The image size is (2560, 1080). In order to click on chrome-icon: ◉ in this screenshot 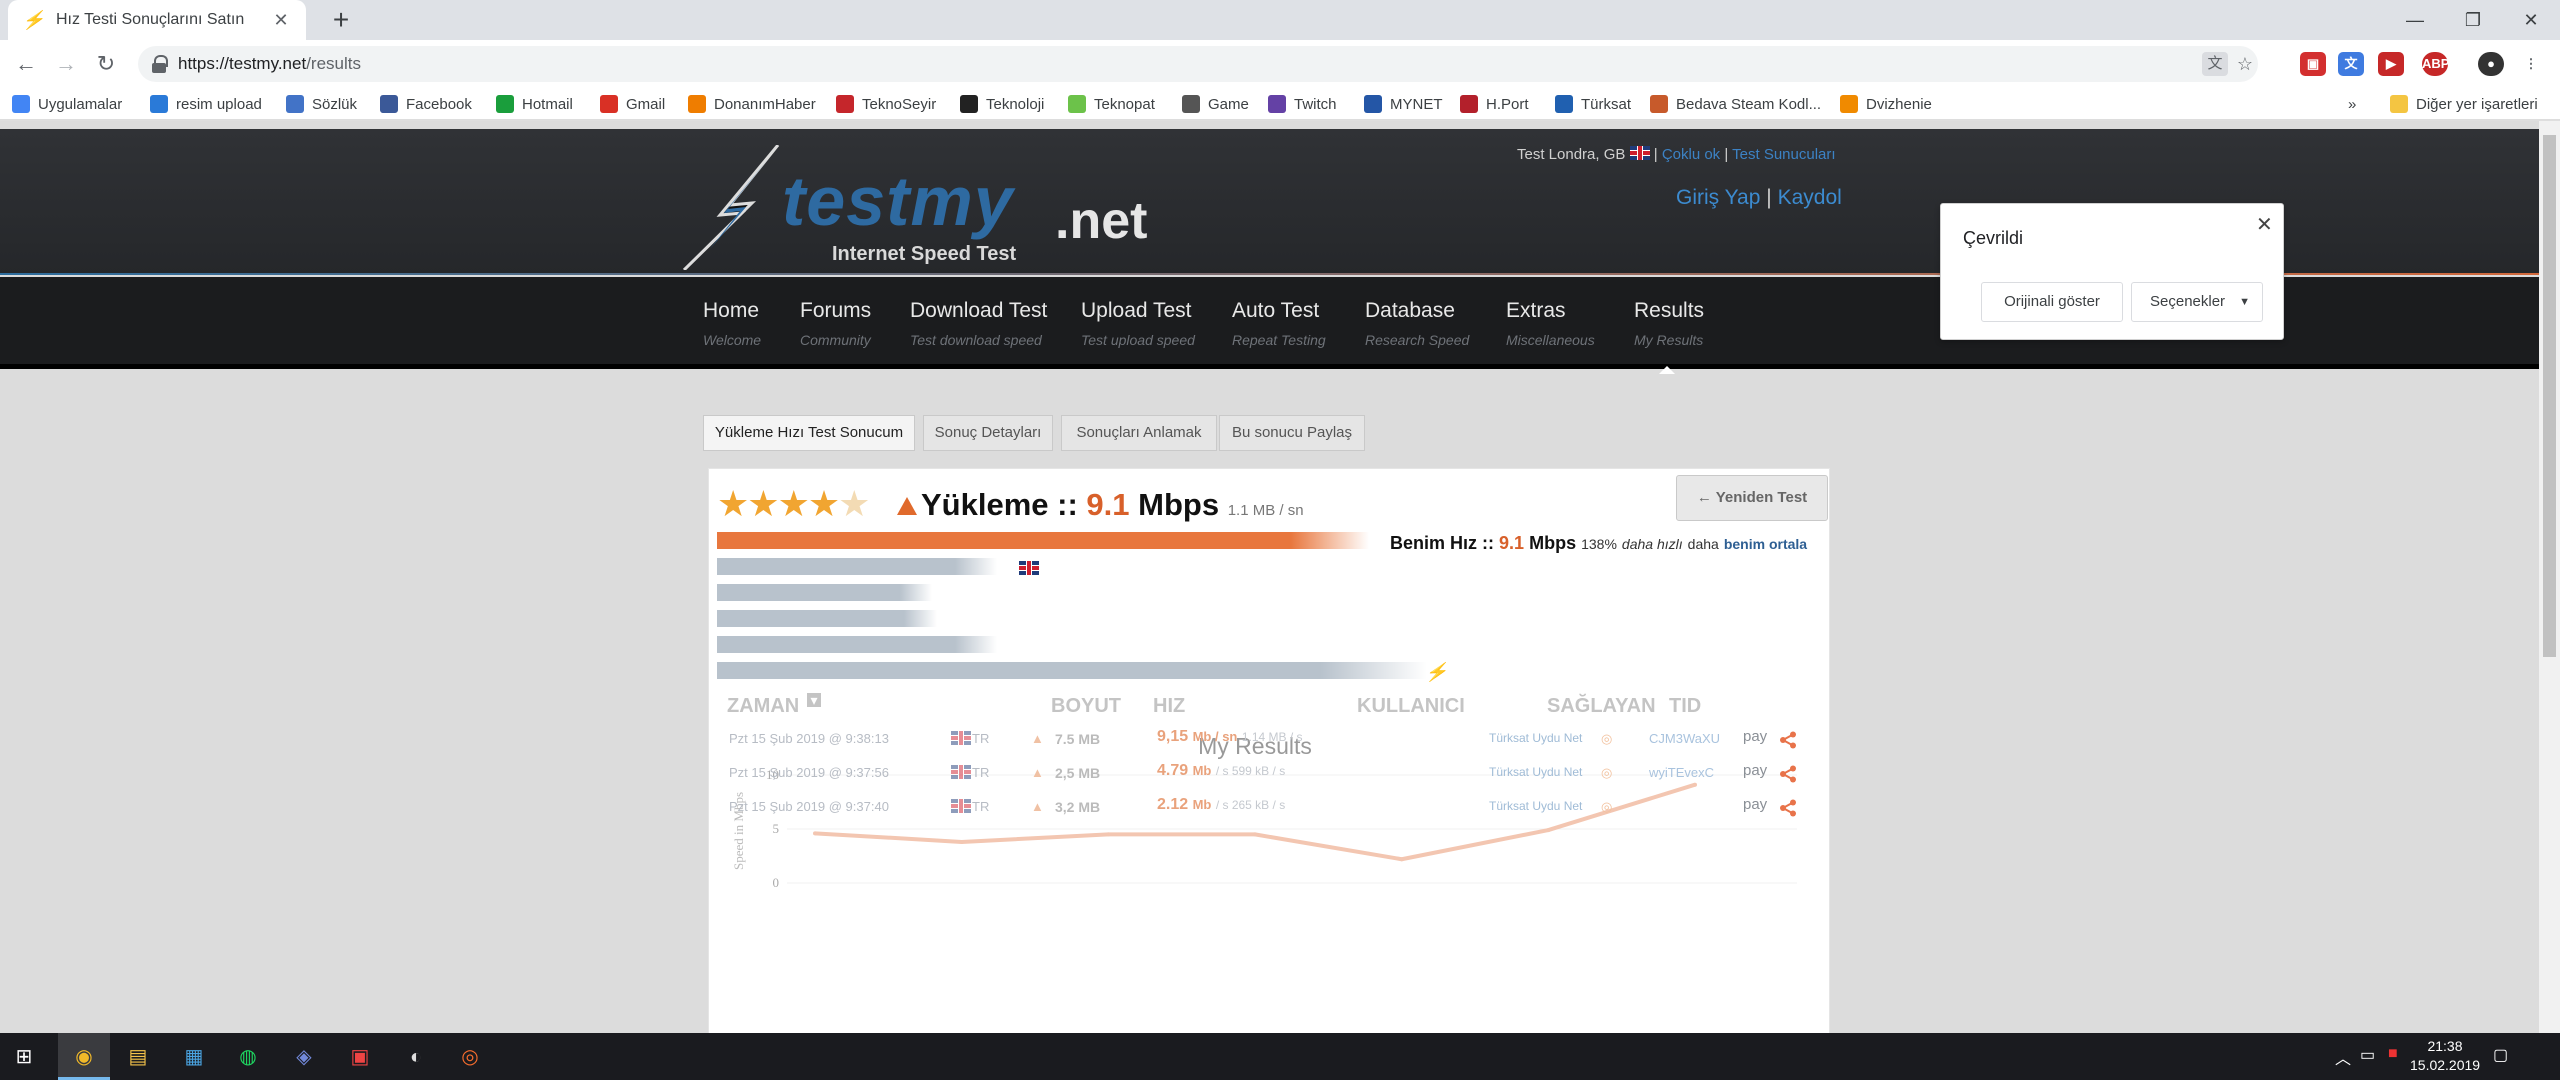, I will do `click(84, 1057)`.